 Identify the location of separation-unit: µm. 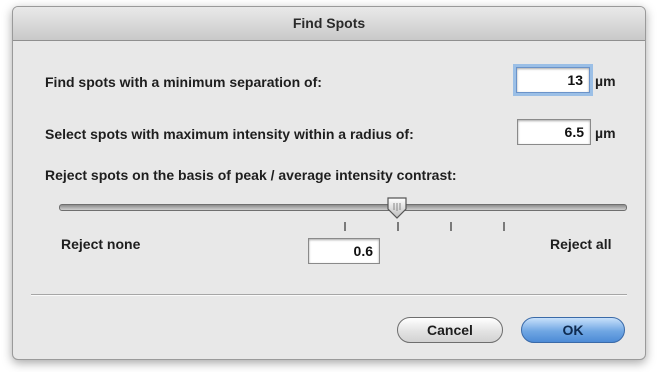
(605, 81).